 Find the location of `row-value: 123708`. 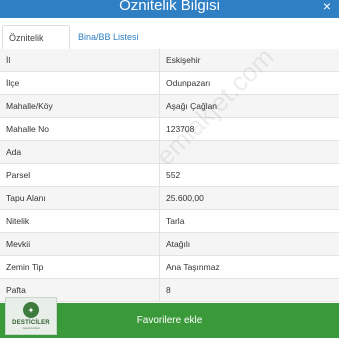

row-value: 123708 is located at coordinates (180, 129).